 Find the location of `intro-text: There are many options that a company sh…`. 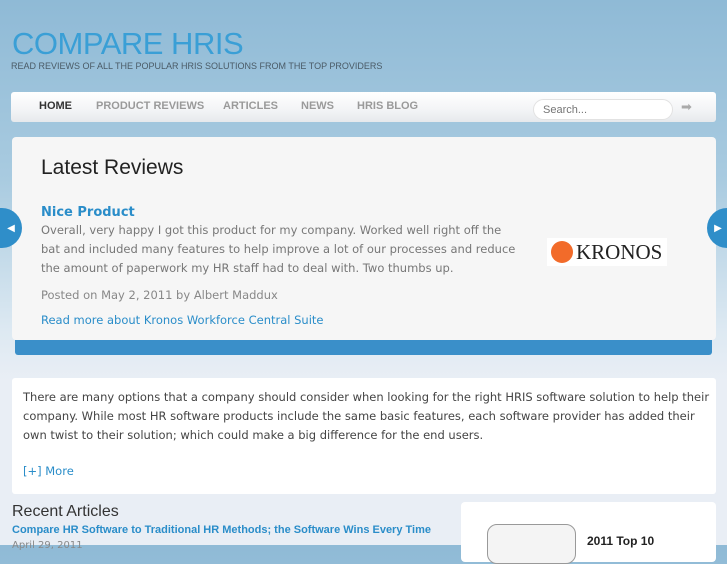

intro-text: There are many options that a company sh… is located at coordinates (366, 416).